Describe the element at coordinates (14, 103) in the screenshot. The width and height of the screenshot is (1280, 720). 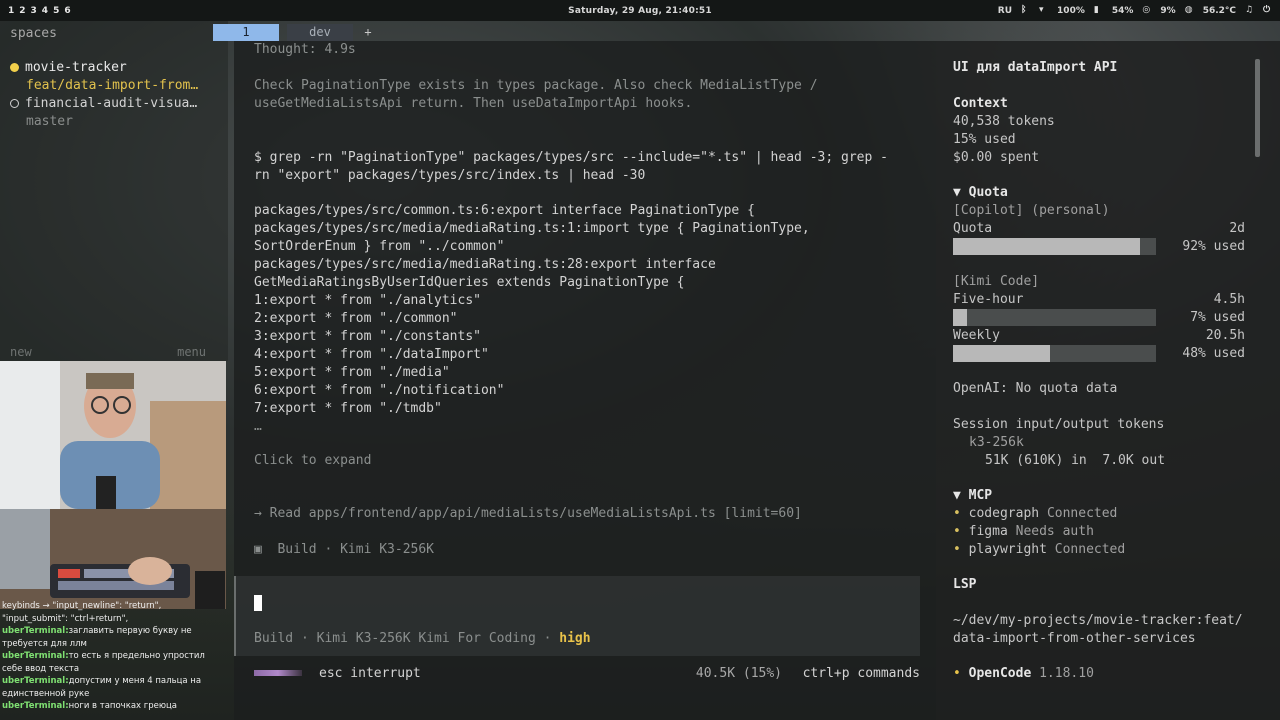
I see `inactive-dot-icon` at that location.